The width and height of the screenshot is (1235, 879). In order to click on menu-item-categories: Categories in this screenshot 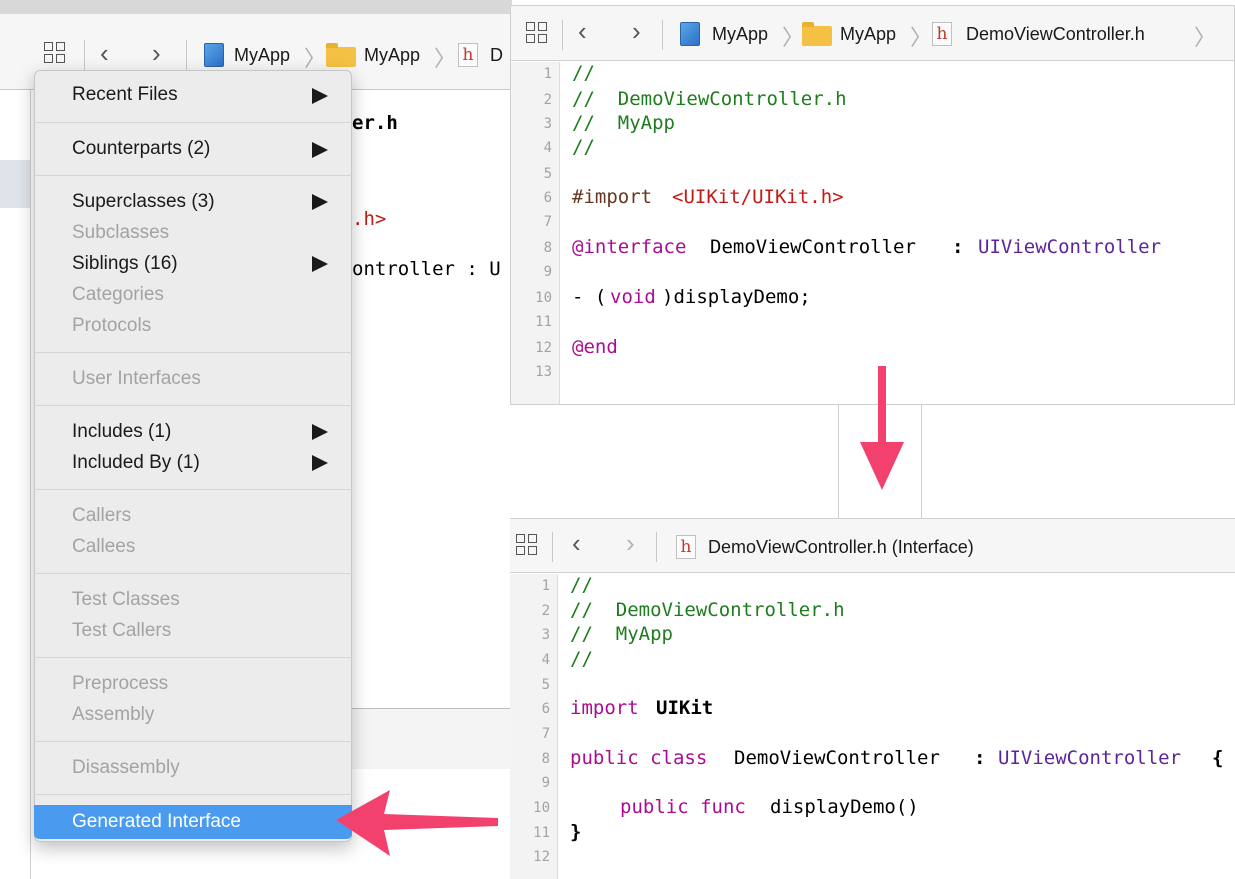, I will do `click(118, 294)`.